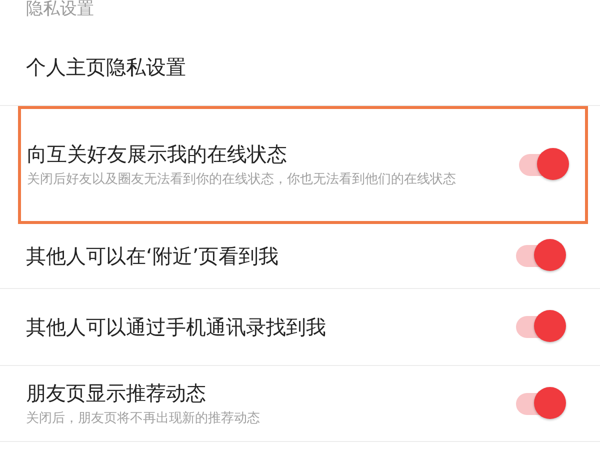 The height and width of the screenshot is (450, 600). What do you see at coordinates (106, 67) in the screenshot?
I see `setting-title: 个人主页隐私设置` at bounding box center [106, 67].